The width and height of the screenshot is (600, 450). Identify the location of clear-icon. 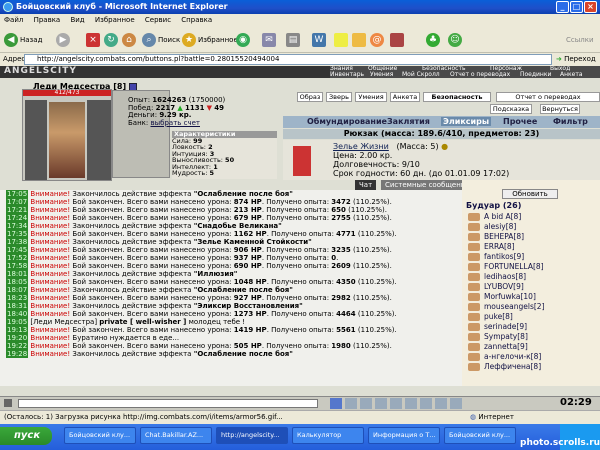
(351, 403).